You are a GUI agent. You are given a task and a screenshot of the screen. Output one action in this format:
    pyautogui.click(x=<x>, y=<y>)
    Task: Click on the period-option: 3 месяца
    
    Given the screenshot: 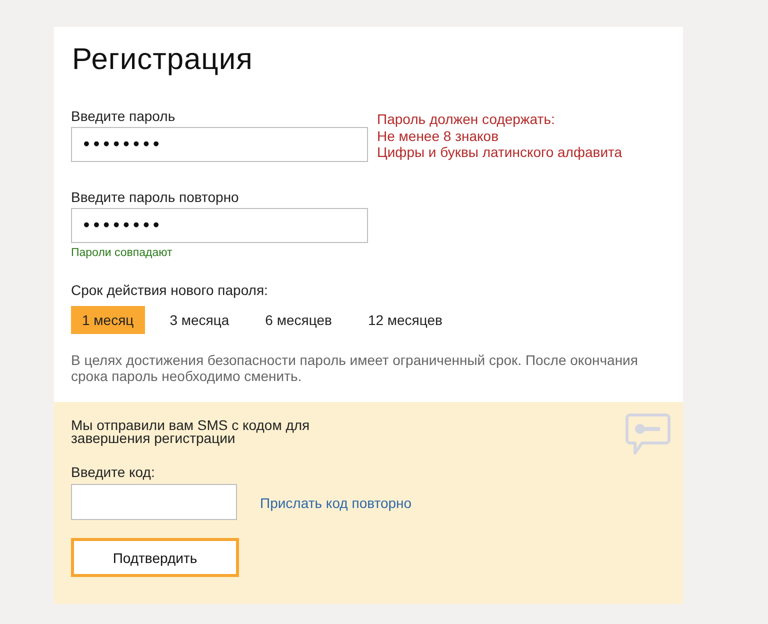 What is the action you would take?
    pyautogui.click(x=199, y=320)
    